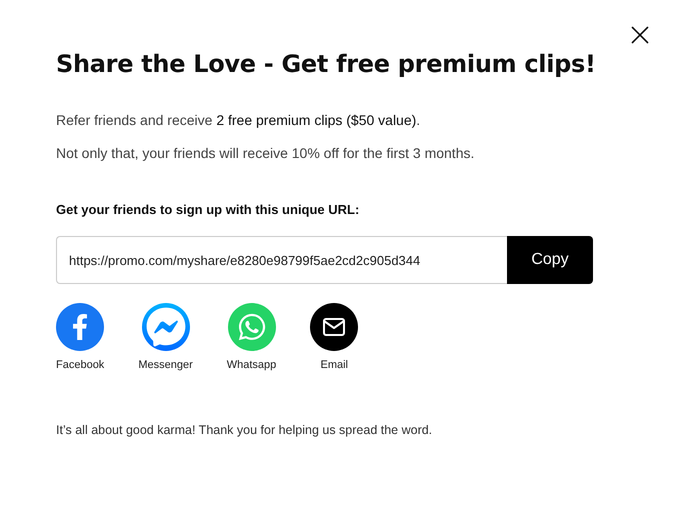  What do you see at coordinates (326, 64) in the screenshot?
I see `dialog-title: Share the Love - Get free premium clips!` at bounding box center [326, 64].